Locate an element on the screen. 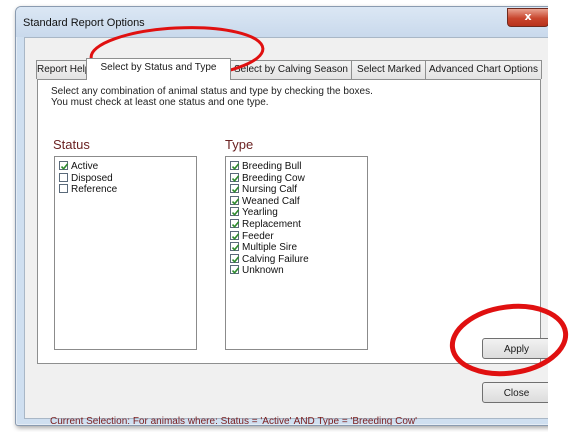  window-close-button: x is located at coordinates (528, 17).